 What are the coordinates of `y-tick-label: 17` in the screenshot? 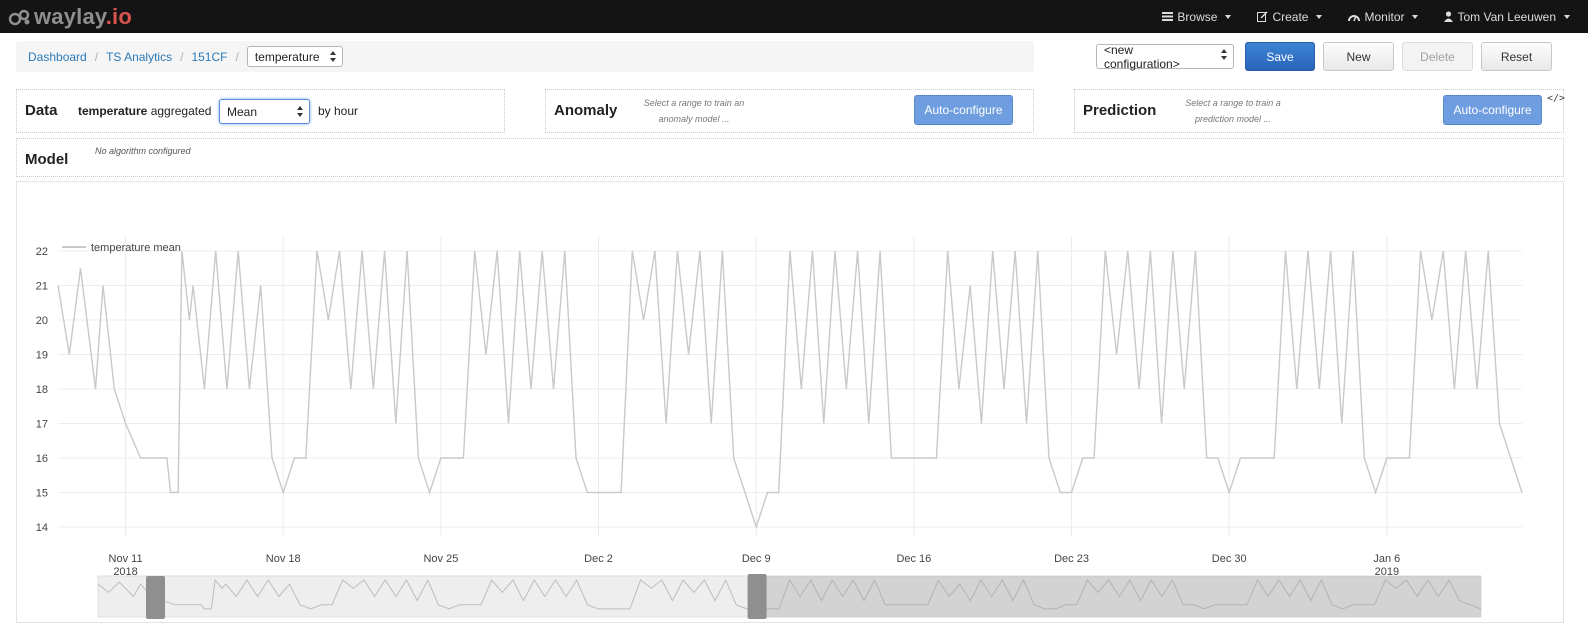 It's located at (42, 425).